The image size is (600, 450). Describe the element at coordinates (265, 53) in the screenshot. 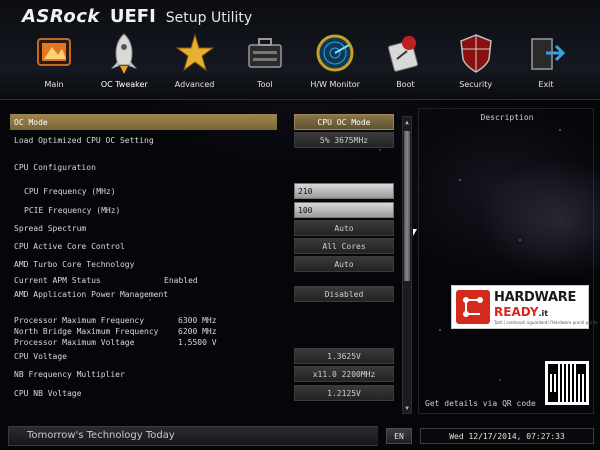

I see `toolbox-icon` at that location.